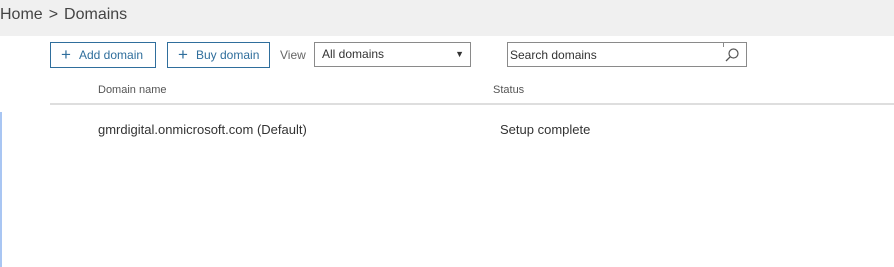  What do you see at coordinates (472, 104) in the screenshot?
I see `table-header-divider` at bounding box center [472, 104].